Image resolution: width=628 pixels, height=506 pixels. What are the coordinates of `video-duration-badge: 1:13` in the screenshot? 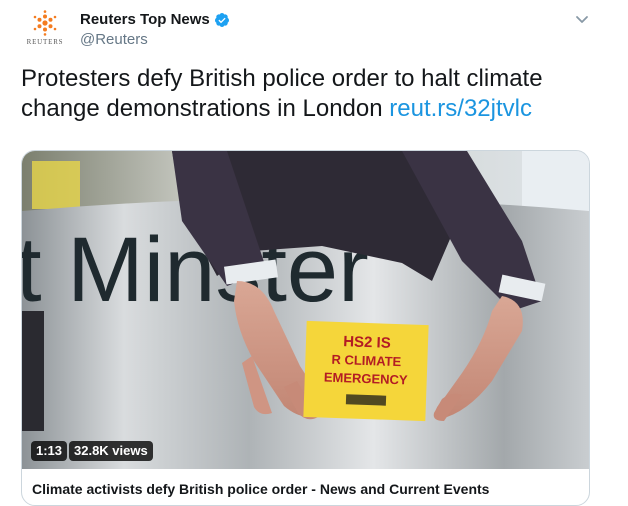 It's located at (49, 451).